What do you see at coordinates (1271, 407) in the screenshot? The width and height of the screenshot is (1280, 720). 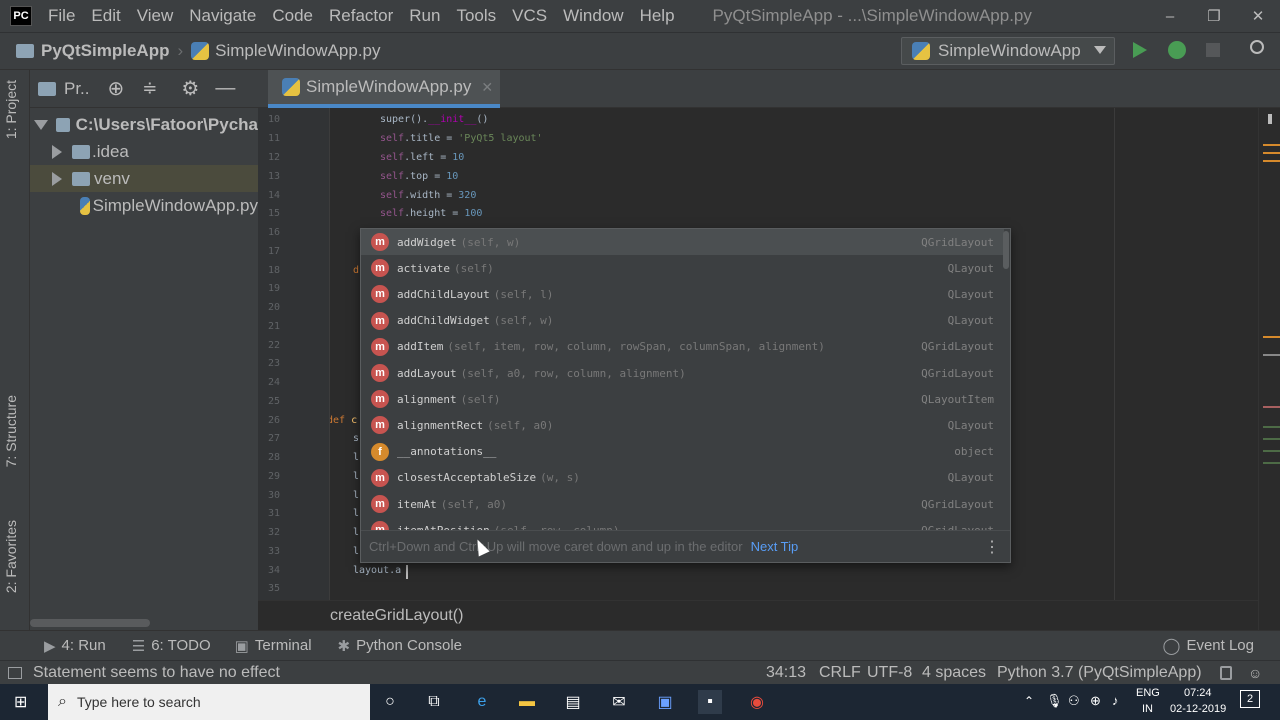 I see `error-marker` at bounding box center [1271, 407].